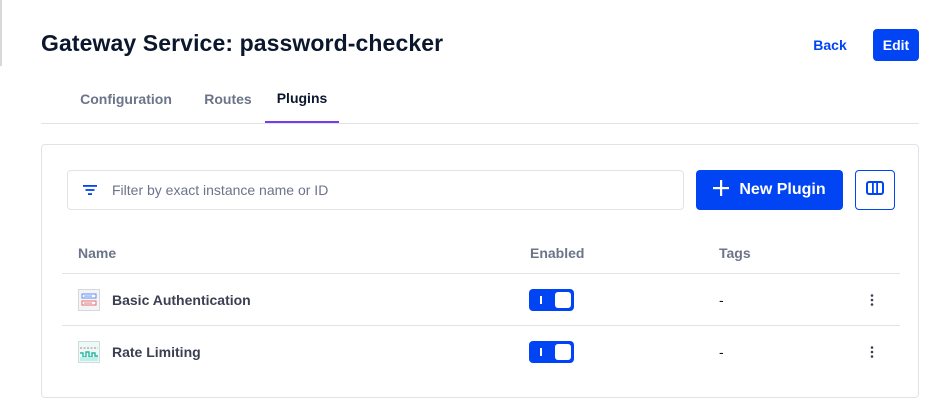 This screenshot has height=420, width=930. What do you see at coordinates (481, 352) in the screenshot?
I see `table-row: Rate Limiting -` at bounding box center [481, 352].